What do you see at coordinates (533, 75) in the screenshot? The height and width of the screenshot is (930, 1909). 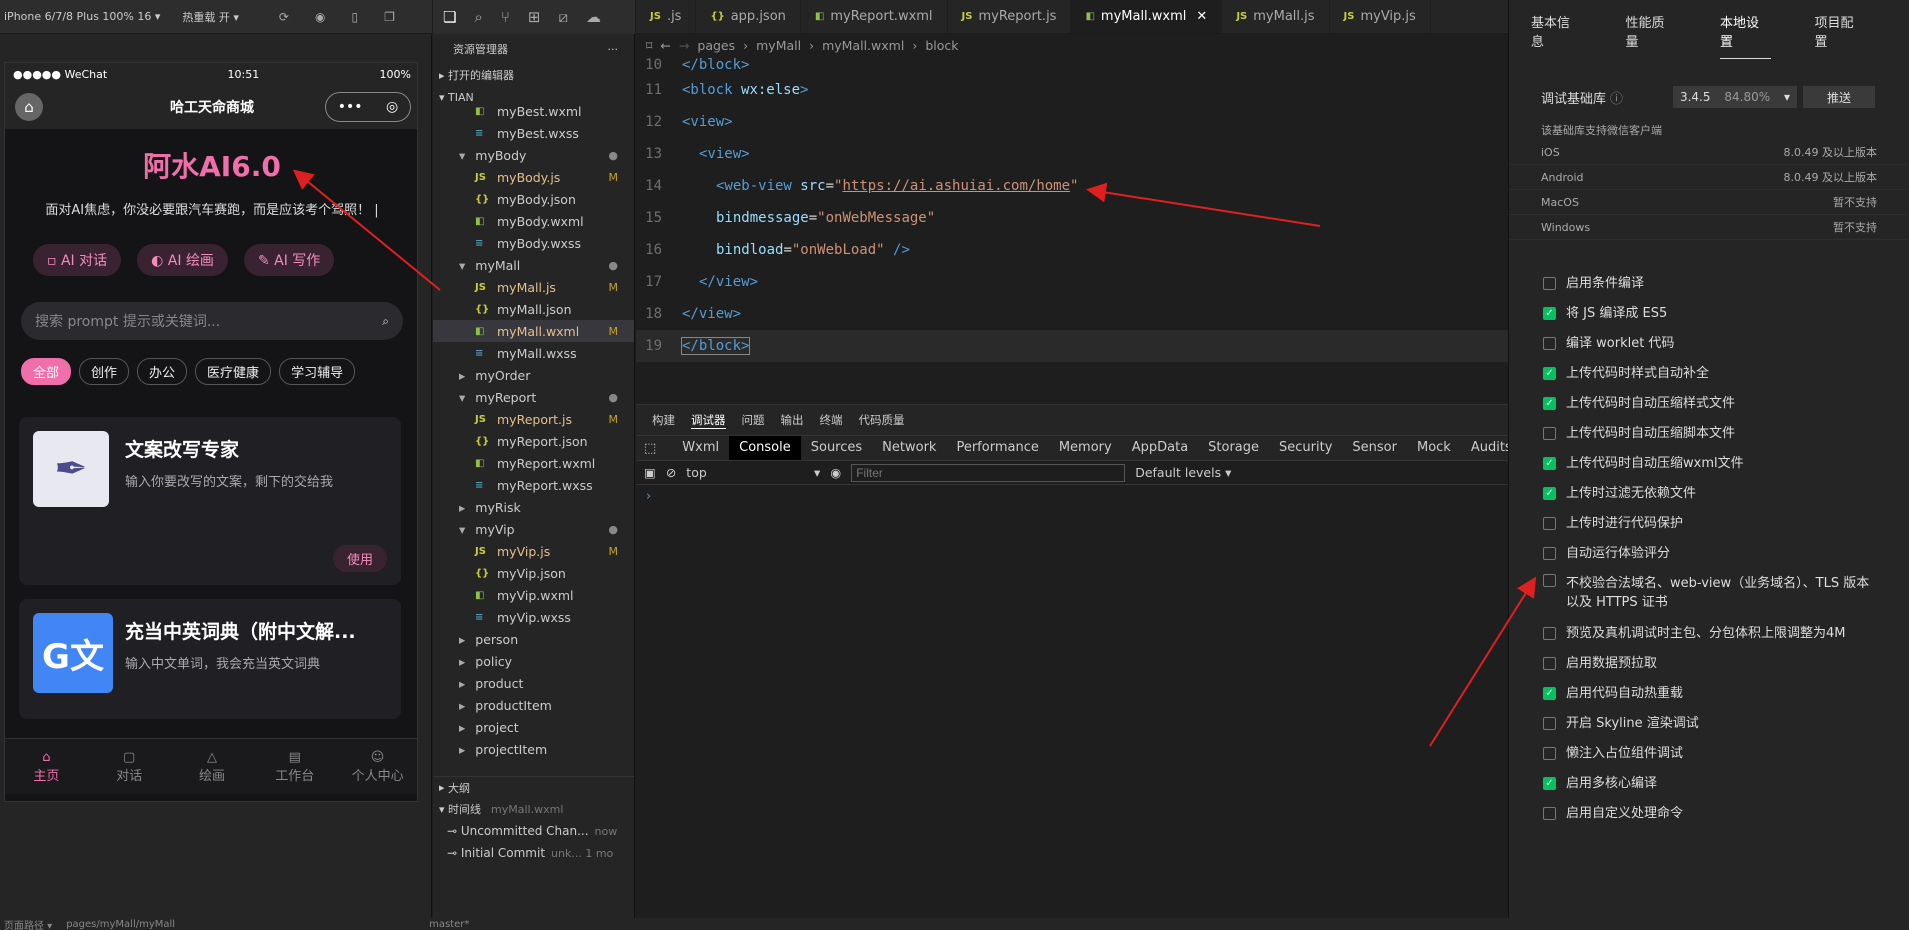 I see `open-editors-section: ▸ 打开的编辑器` at bounding box center [533, 75].